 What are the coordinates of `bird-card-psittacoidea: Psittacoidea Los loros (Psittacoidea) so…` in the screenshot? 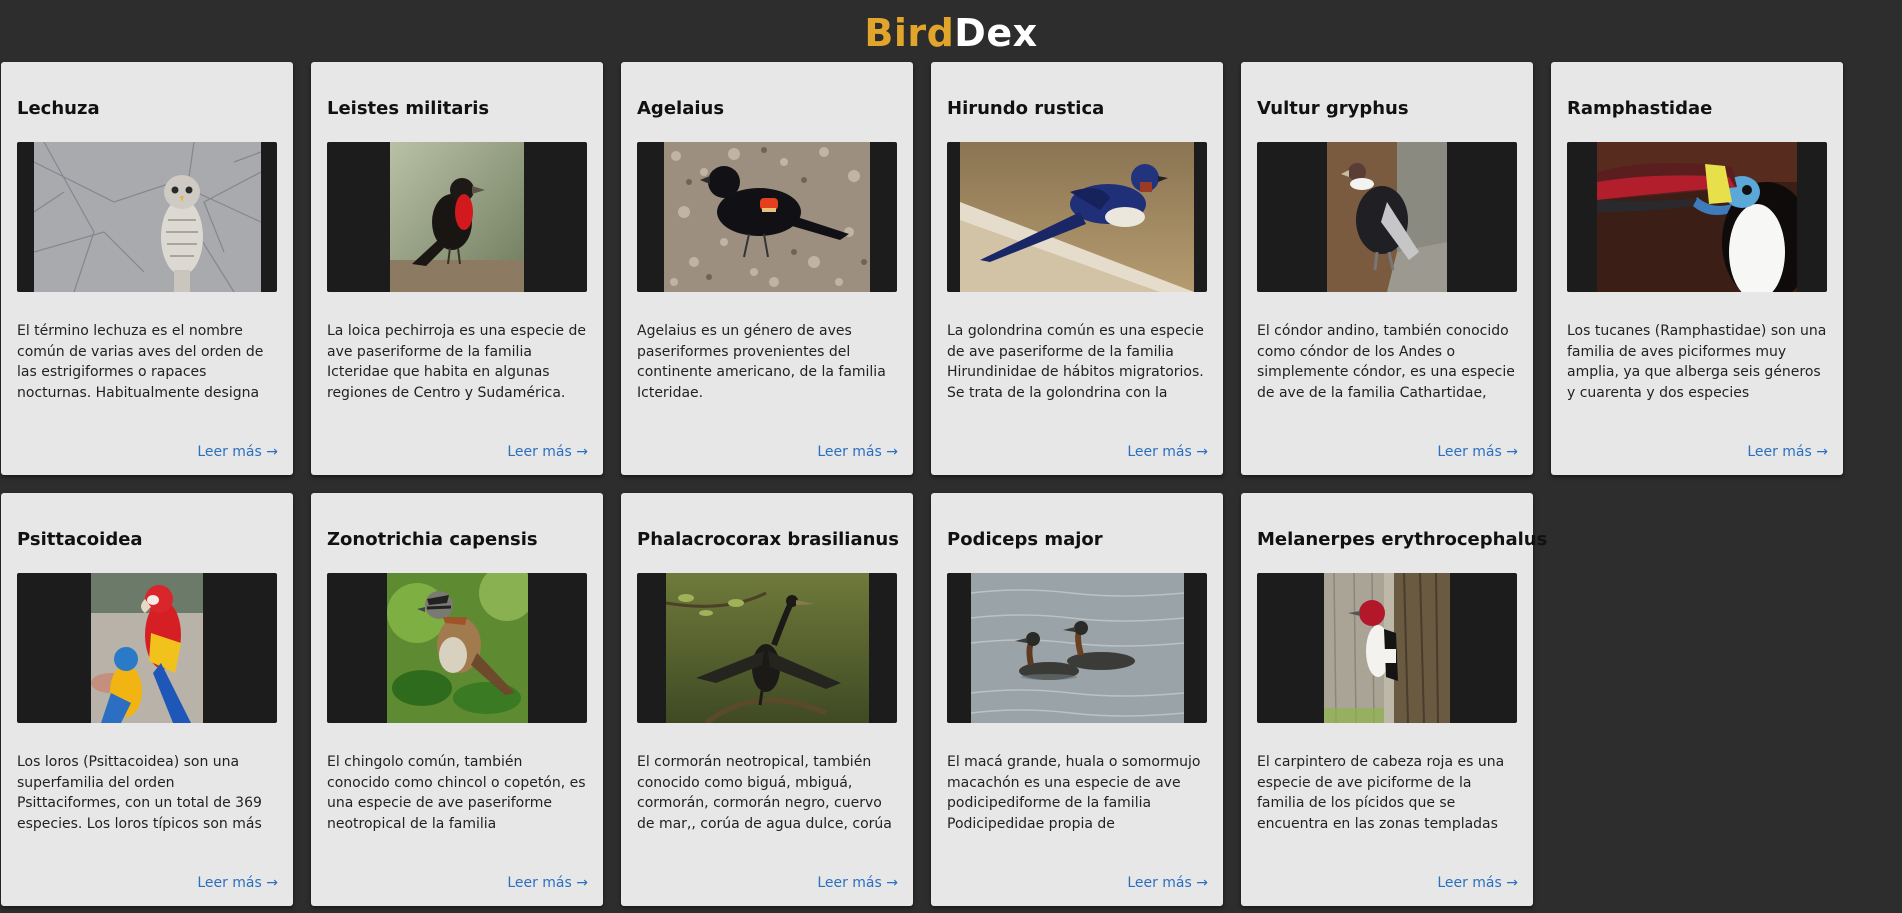 It's located at (147, 699).